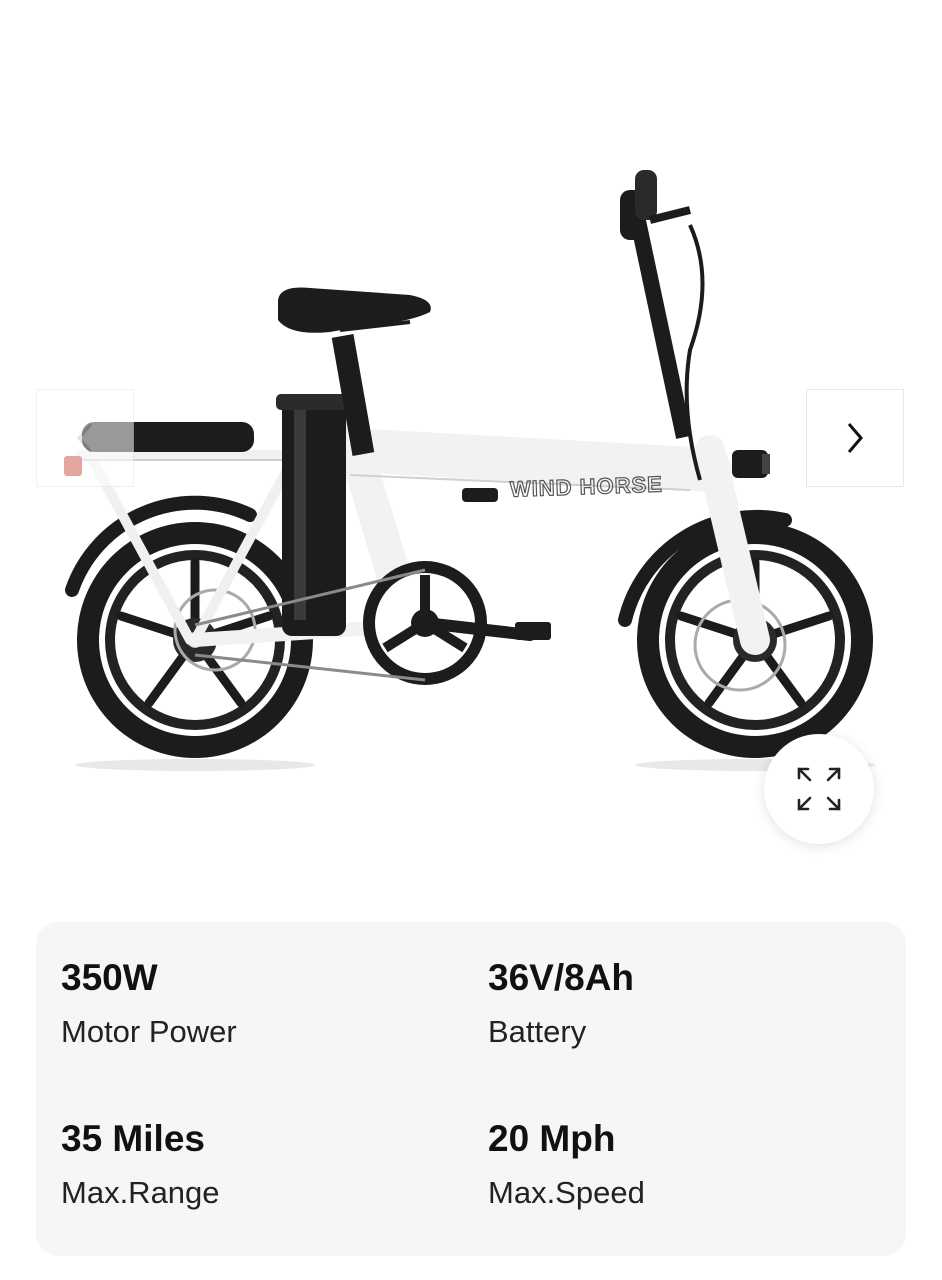 This screenshot has width=942, height=1280. I want to click on gallery-prev-button, so click(85, 438).